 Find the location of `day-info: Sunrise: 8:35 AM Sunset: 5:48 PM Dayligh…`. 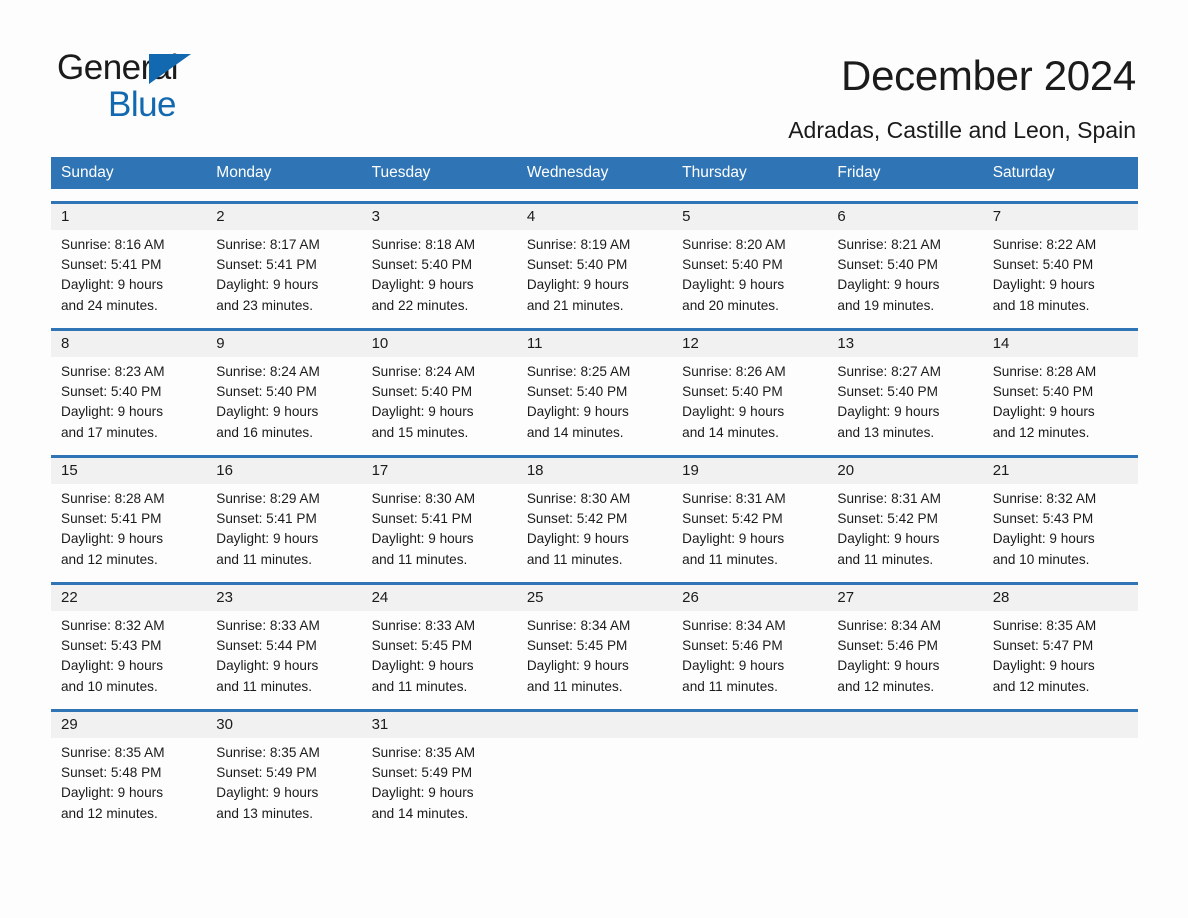

day-info: Sunrise: 8:35 AM Sunset: 5:48 PM Dayligh… is located at coordinates (128, 783).